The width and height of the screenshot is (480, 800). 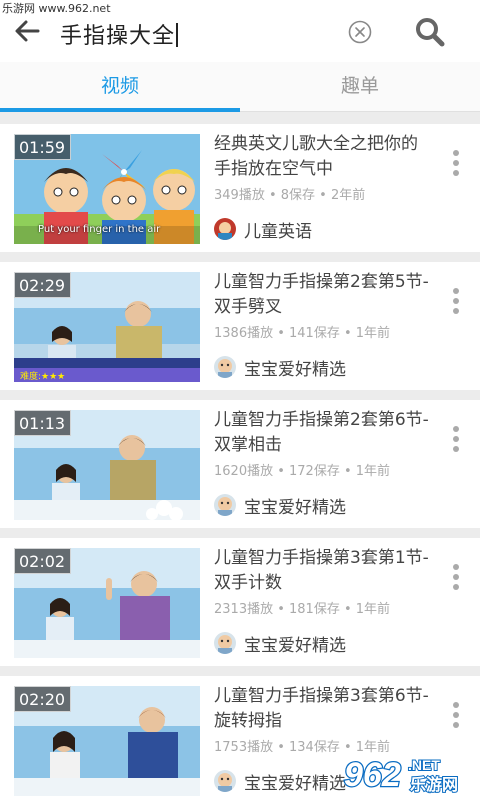 I want to click on video-stats: 2313播放 • 181保存 • 1年前, so click(x=302, y=609).